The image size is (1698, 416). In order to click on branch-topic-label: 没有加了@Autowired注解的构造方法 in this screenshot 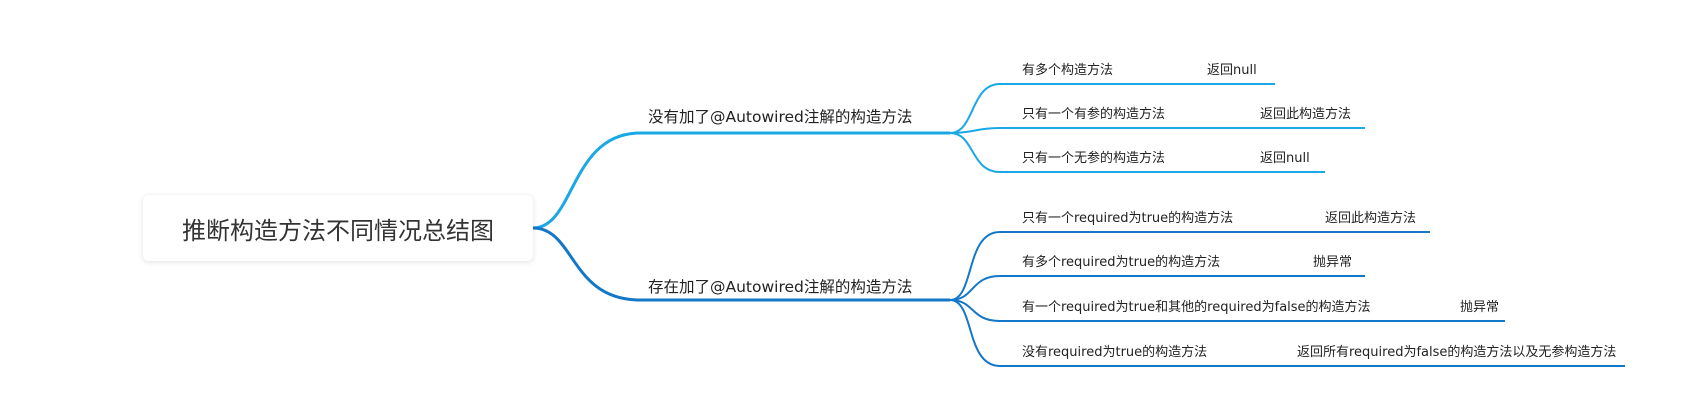, I will do `click(780, 117)`.